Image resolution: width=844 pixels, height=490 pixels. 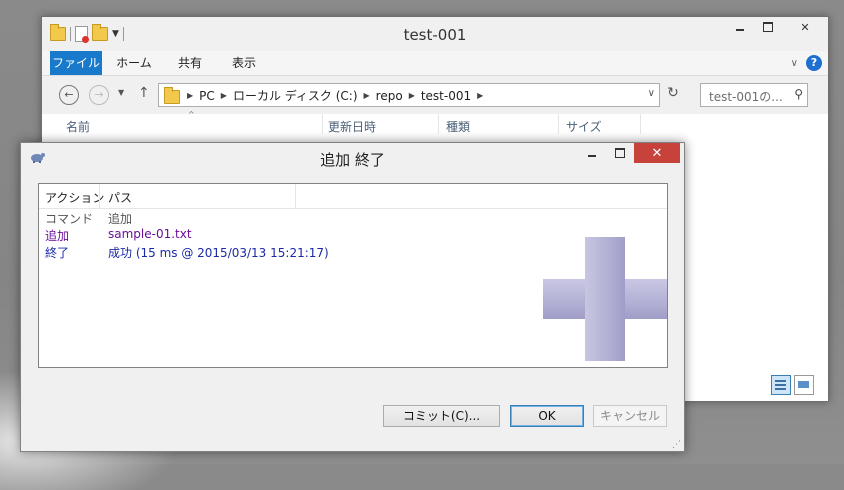 What do you see at coordinates (435, 63) in the screenshot?
I see `ribbon: ファイル ホーム 共有 表示 ∨ ?` at bounding box center [435, 63].